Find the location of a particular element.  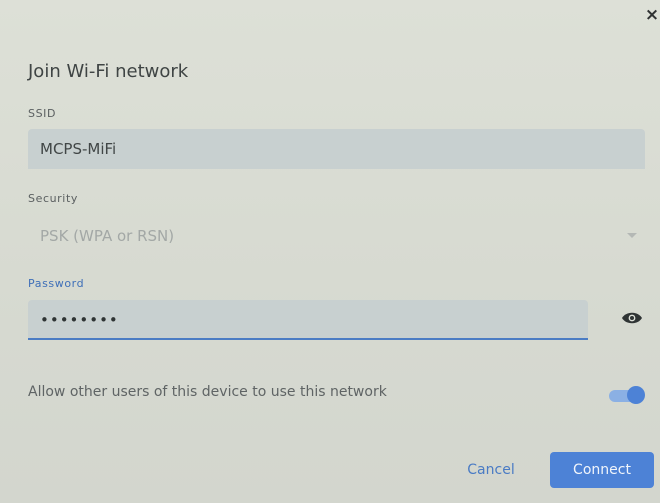

security-selected-value: PSK (WPA or RSN) is located at coordinates (107, 236).